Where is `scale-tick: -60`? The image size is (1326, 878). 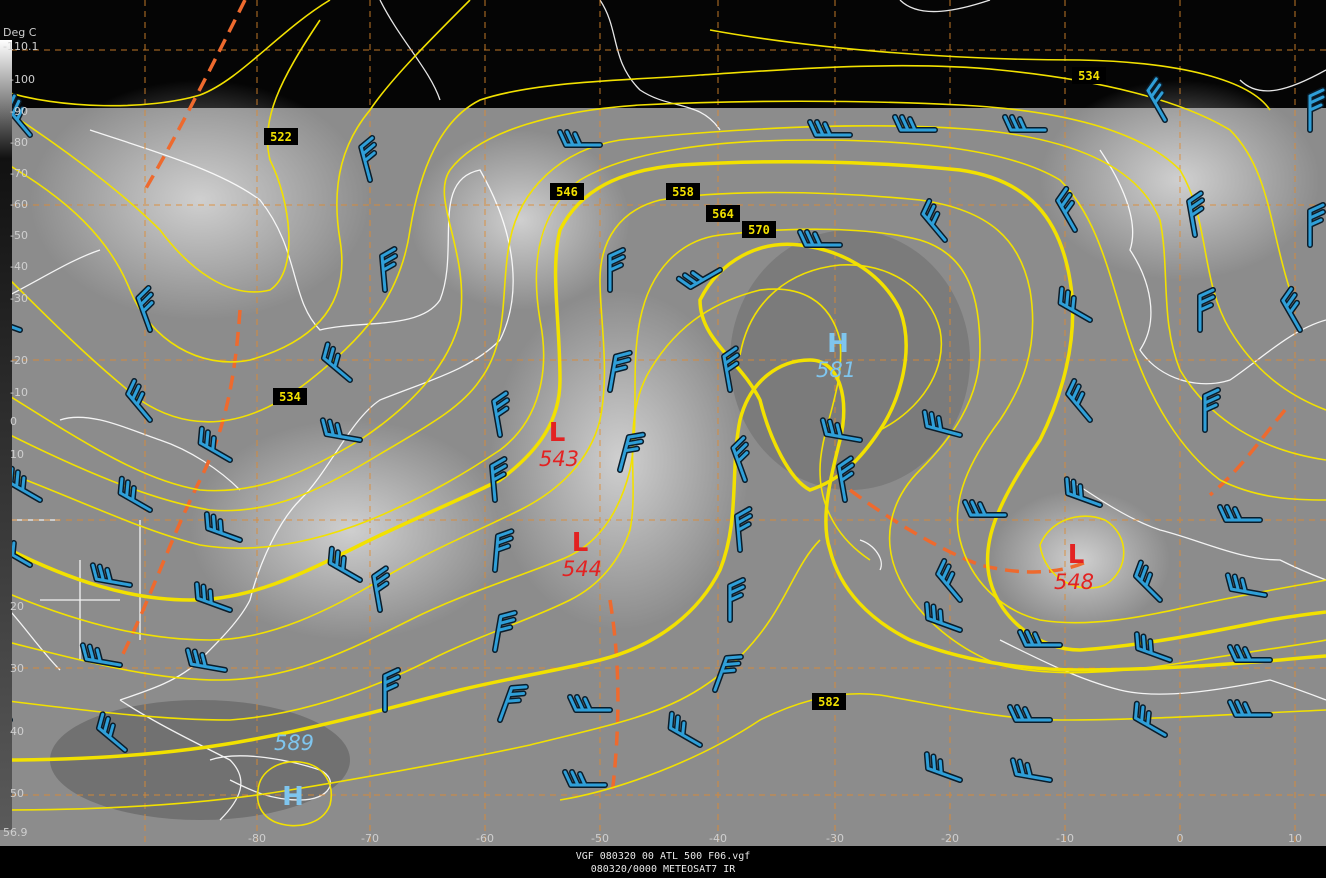 scale-tick: -60 is located at coordinates (19, 204).